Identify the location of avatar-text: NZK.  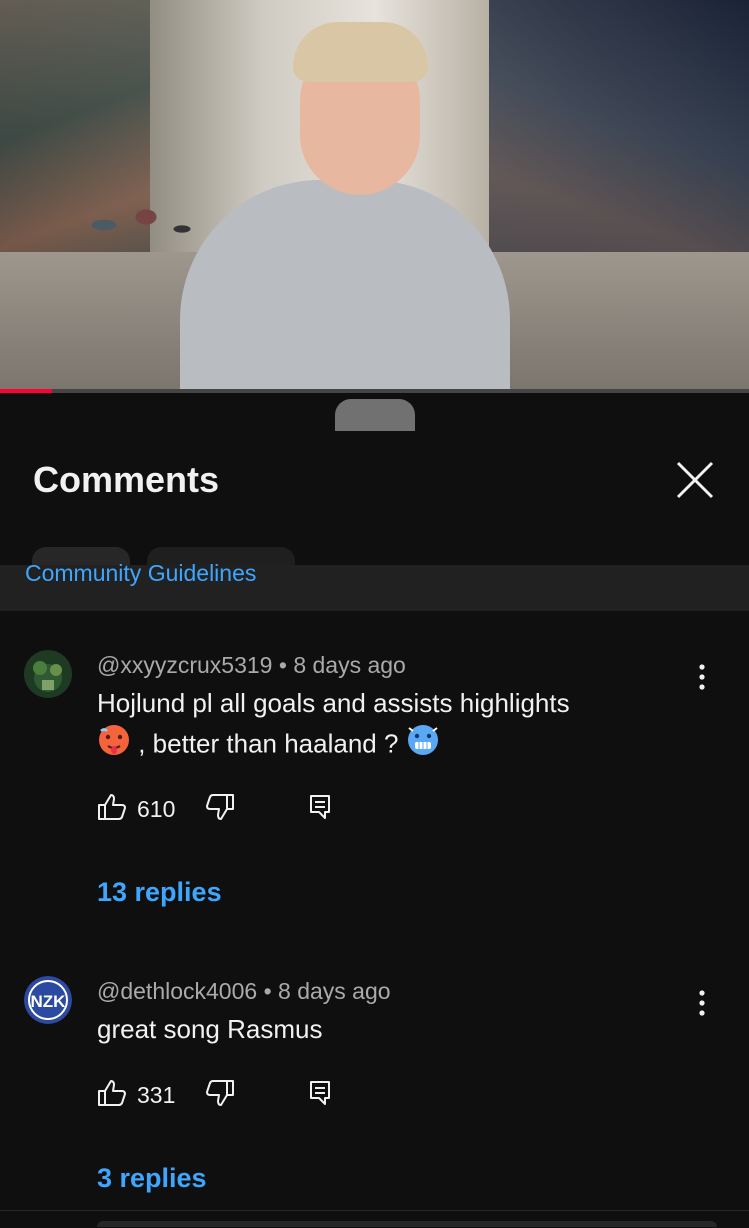
(49, 1001).